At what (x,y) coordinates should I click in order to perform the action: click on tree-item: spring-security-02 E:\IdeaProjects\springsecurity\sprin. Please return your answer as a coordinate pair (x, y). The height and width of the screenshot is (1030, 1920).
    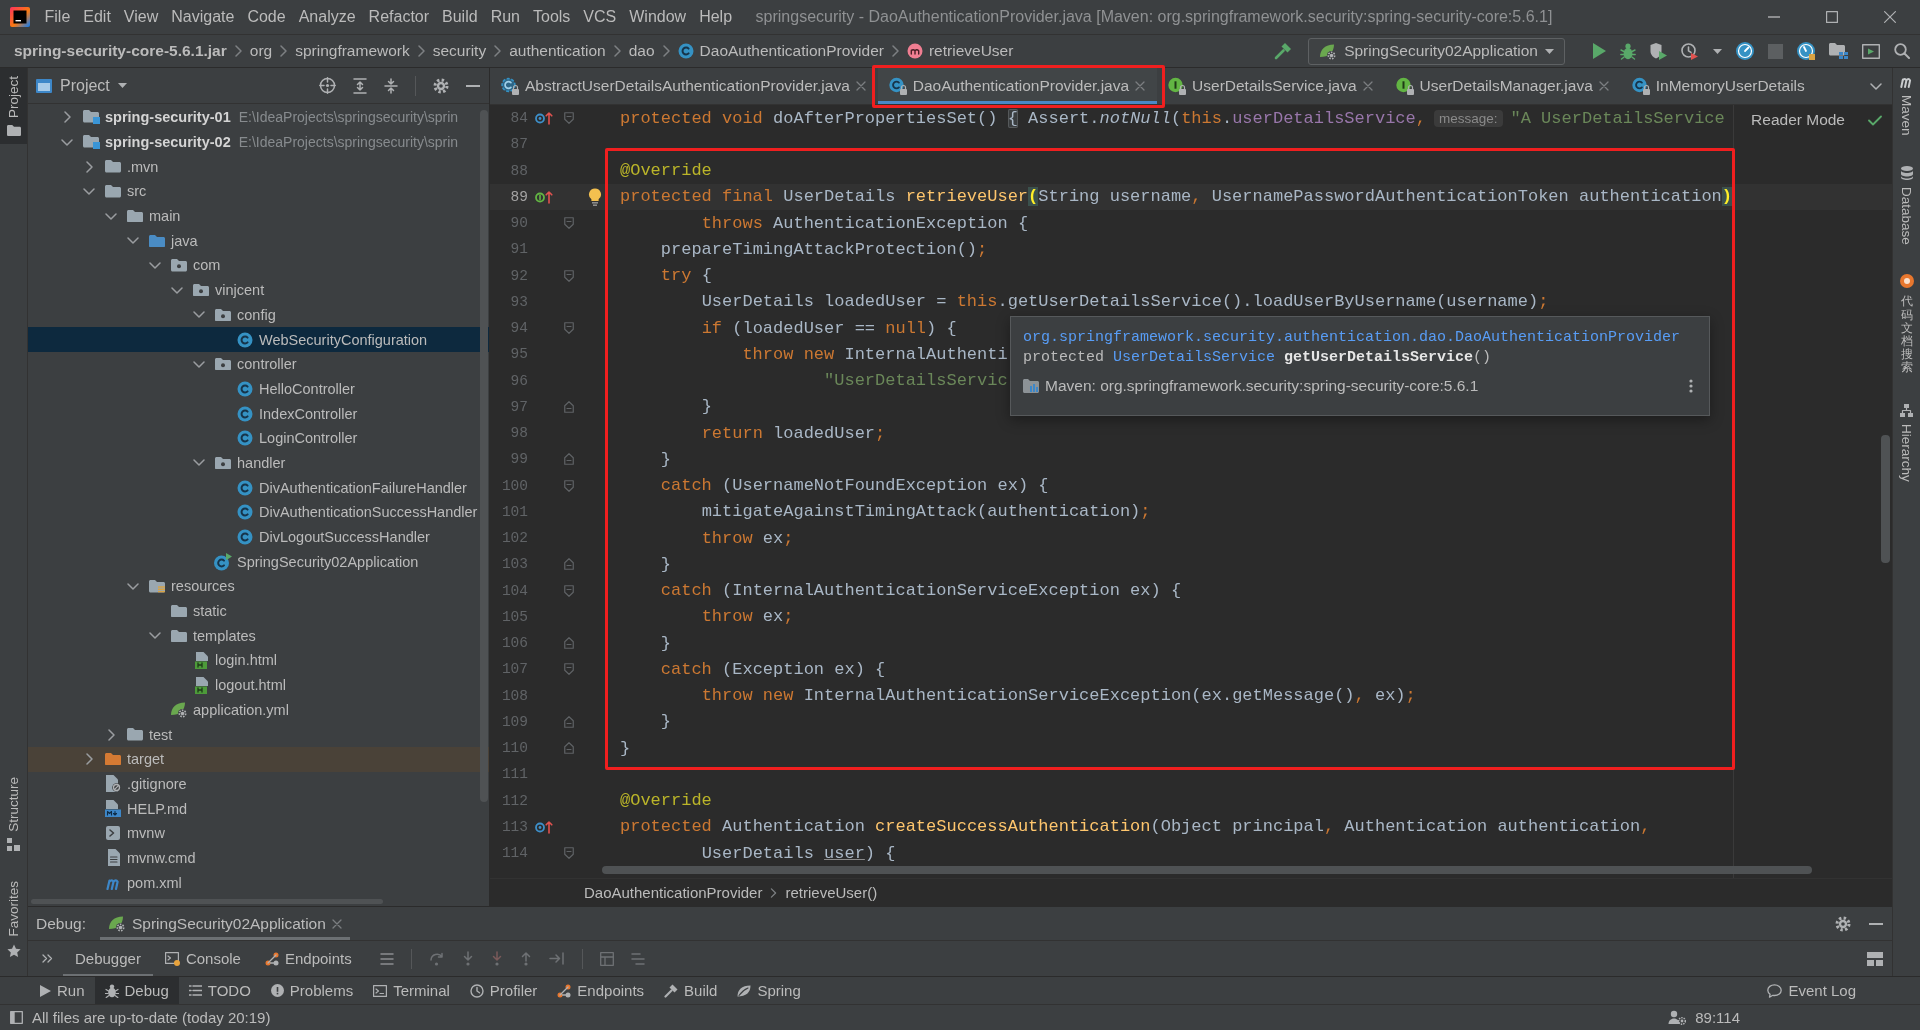
    Looking at the image, I should click on (258, 142).